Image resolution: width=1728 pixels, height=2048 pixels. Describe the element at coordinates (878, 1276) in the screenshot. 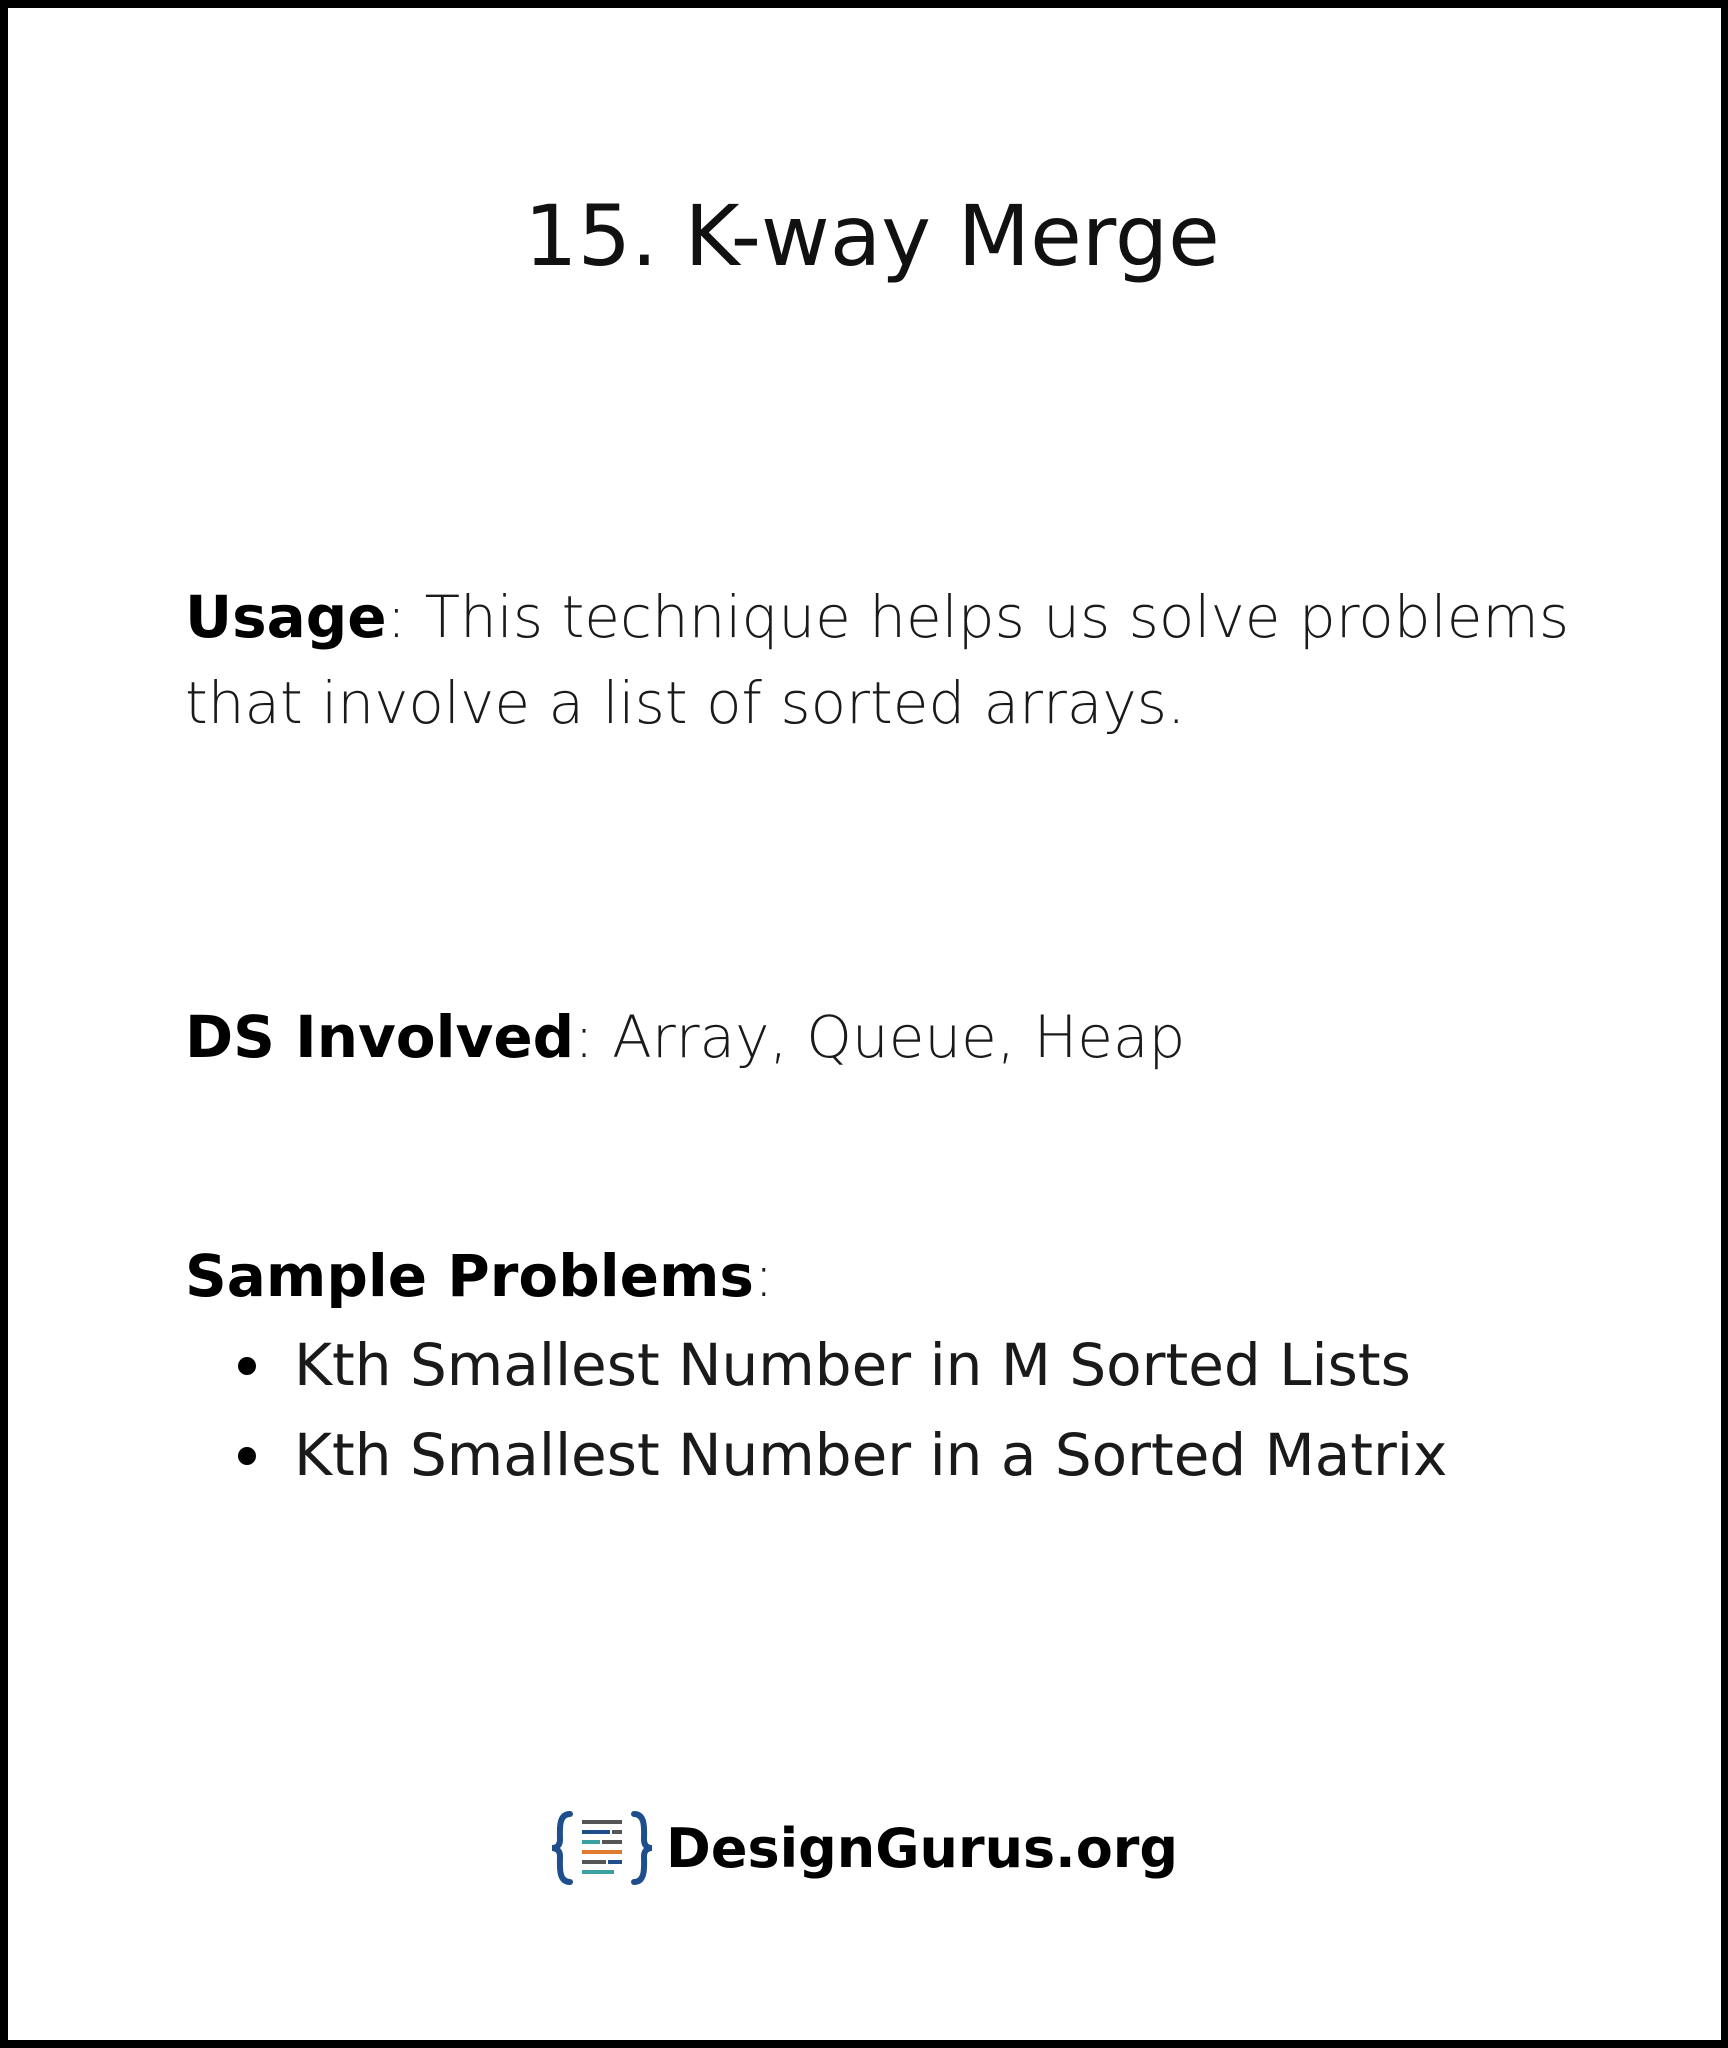

I see `sample-problems-section: Sample Problems:` at that location.